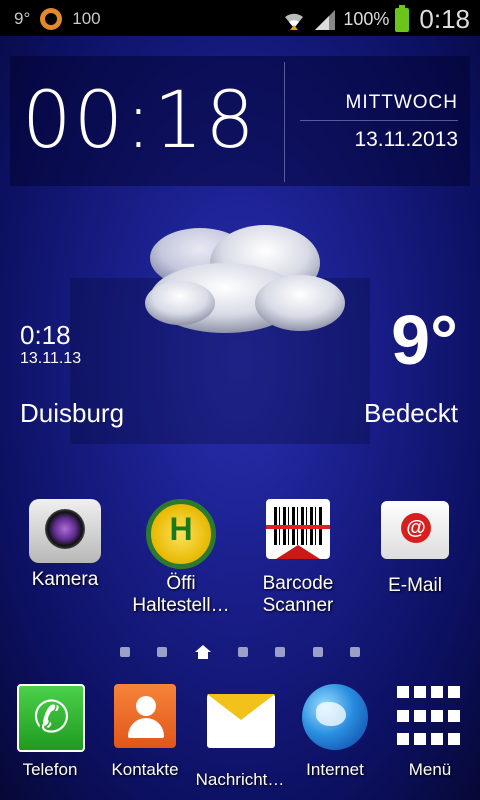 The height and width of the screenshot is (800, 480). I want to click on dock-label-telefon: Telefon, so click(50, 769).